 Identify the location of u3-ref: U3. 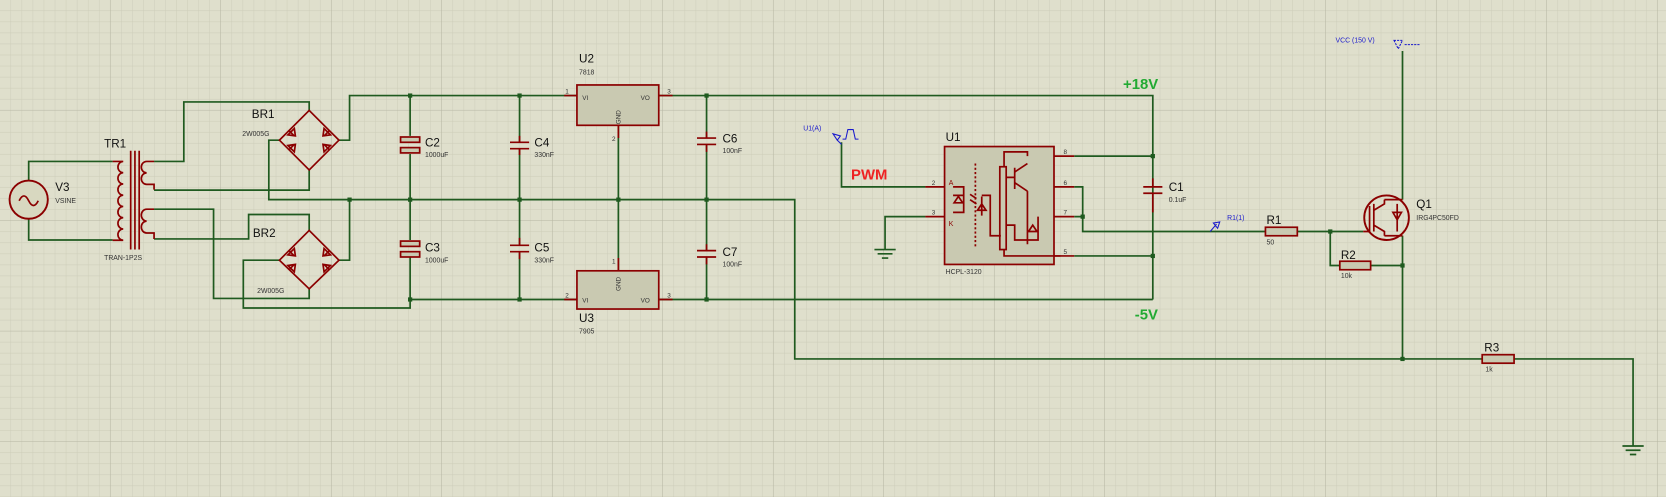
(586, 318).